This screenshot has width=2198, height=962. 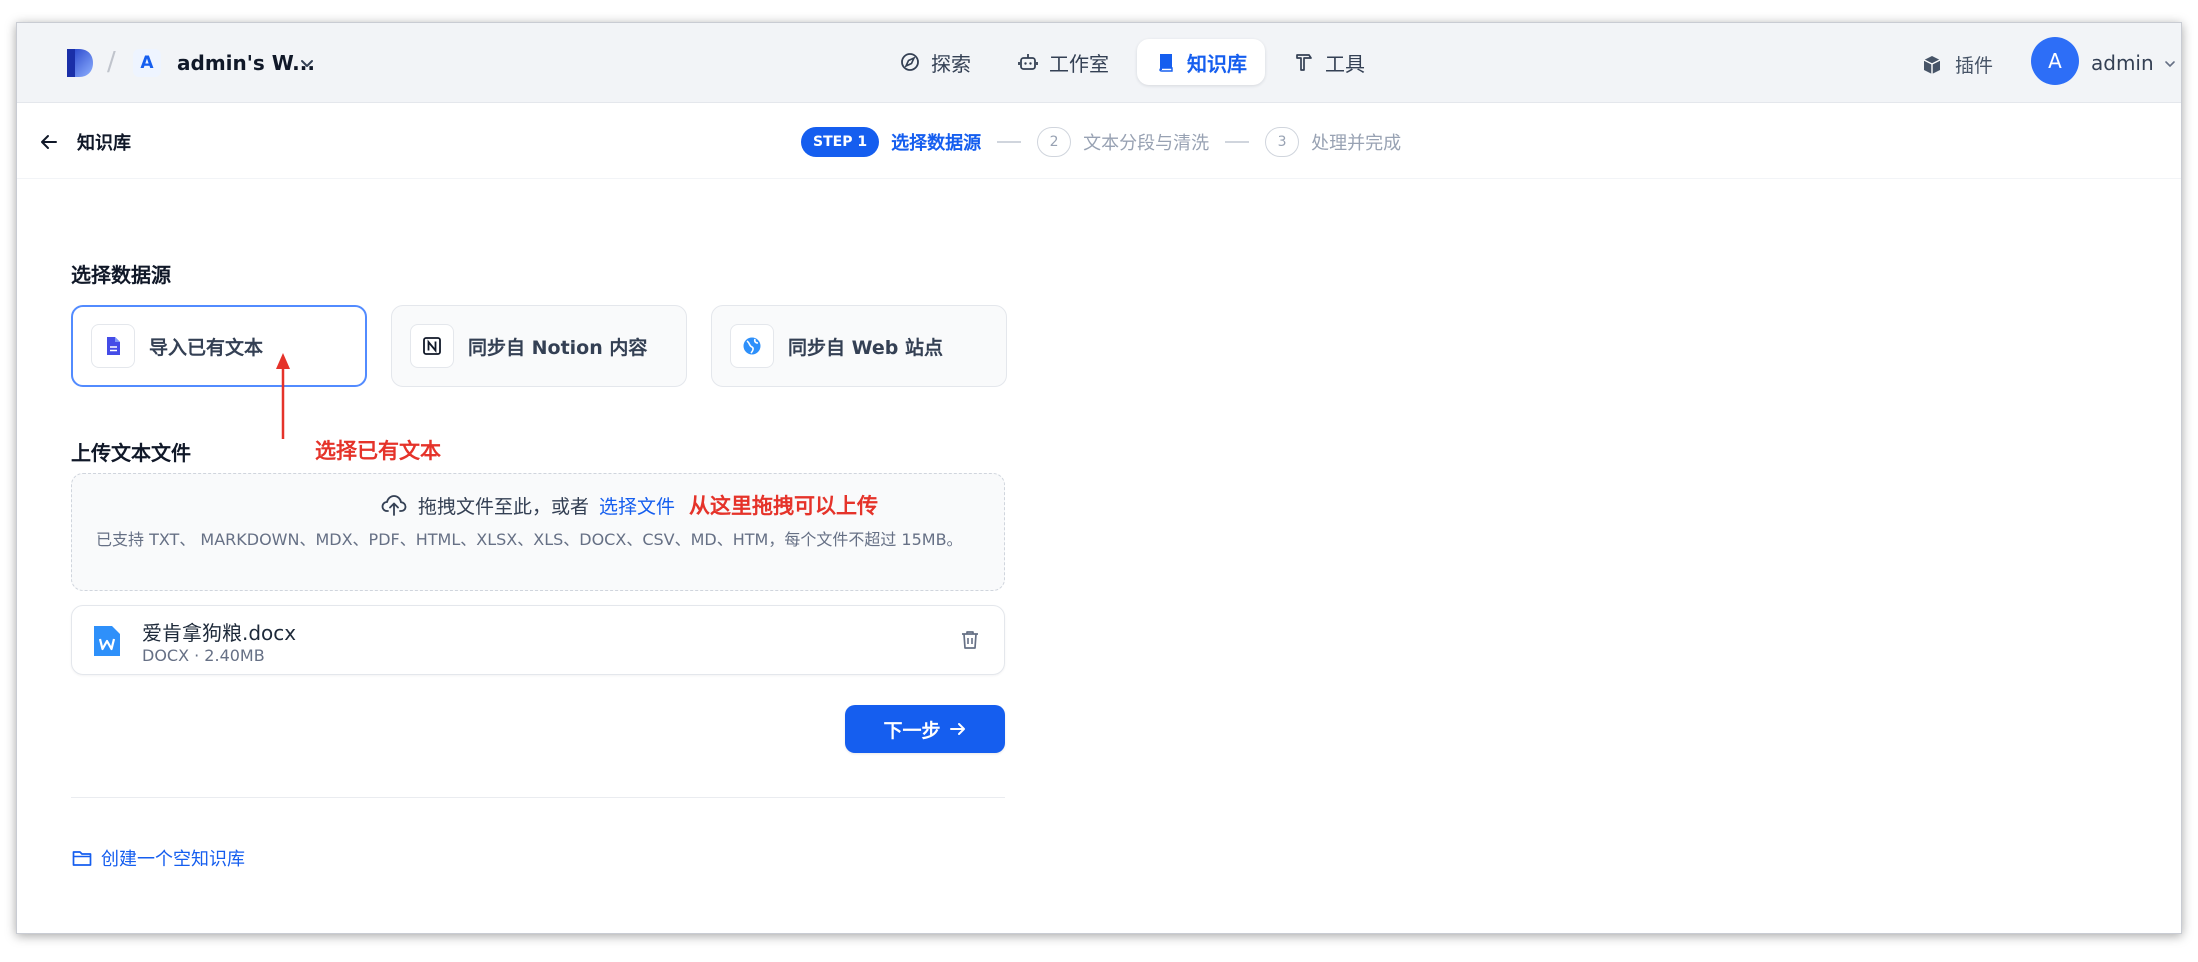 What do you see at coordinates (1217, 63) in the screenshot?
I see `nav-knowledge-label: 知识库` at bounding box center [1217, 63].